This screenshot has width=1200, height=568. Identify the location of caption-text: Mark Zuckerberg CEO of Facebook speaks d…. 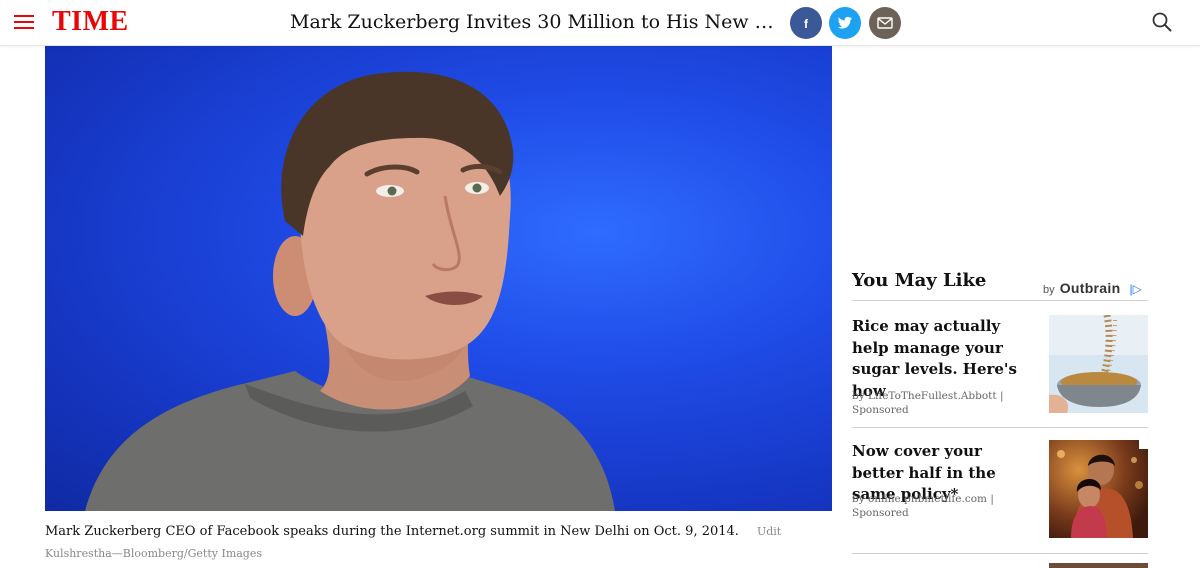
(392, 531).